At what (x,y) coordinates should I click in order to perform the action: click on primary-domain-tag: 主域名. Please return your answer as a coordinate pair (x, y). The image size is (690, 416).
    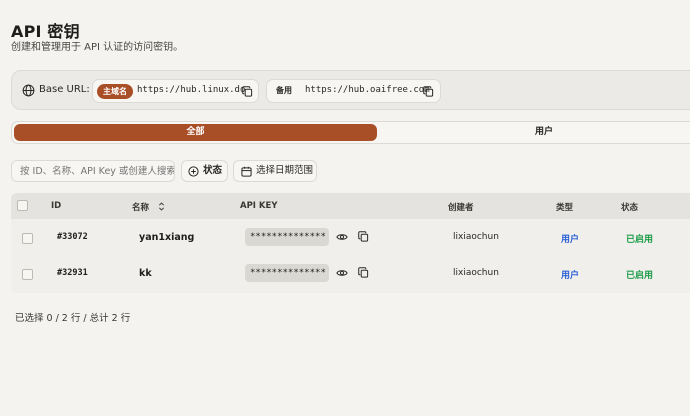
    Looking at the image, I should click on (115, 91).